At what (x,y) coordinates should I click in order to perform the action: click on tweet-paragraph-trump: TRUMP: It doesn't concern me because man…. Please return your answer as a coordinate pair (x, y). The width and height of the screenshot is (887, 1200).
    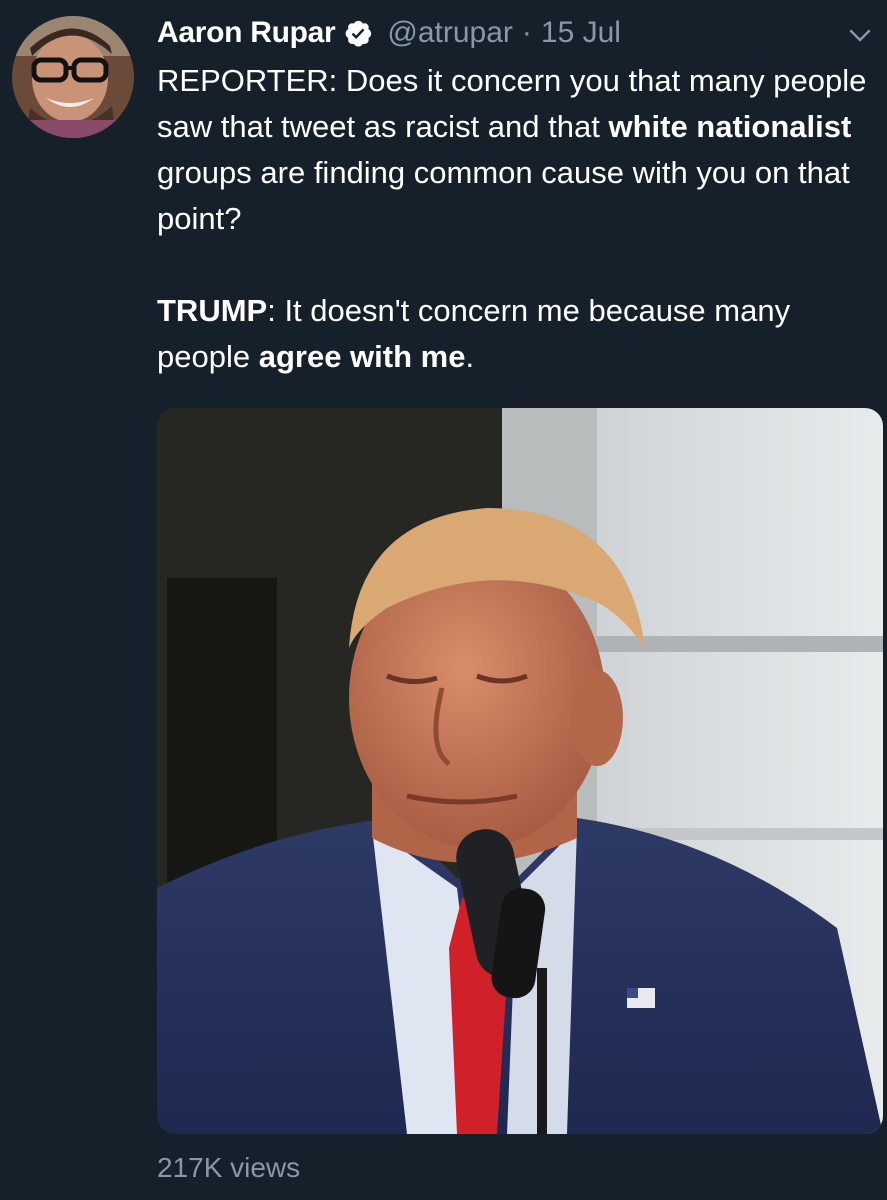
    Looking at the image, I should click on (521, 334).